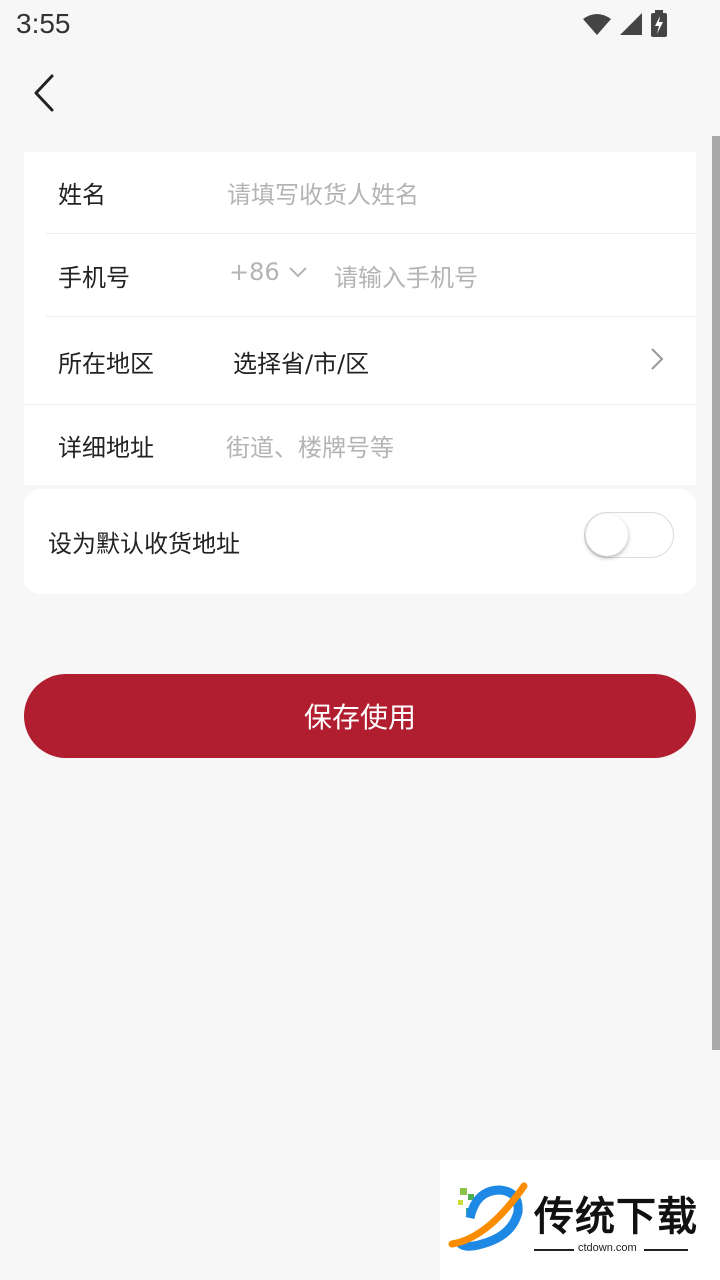 The height and width of the screenshot is (1280, 720). What do you see at coordinates (607, 1248) in the screenshot?
I see `watermark-subtitle: ctdown.com` at bounding box center [607, 1248].